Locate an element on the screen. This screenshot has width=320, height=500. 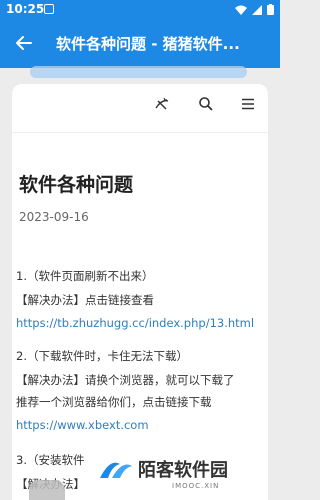
article-date: 2023-09-16 is located at coordinates (54, 217).